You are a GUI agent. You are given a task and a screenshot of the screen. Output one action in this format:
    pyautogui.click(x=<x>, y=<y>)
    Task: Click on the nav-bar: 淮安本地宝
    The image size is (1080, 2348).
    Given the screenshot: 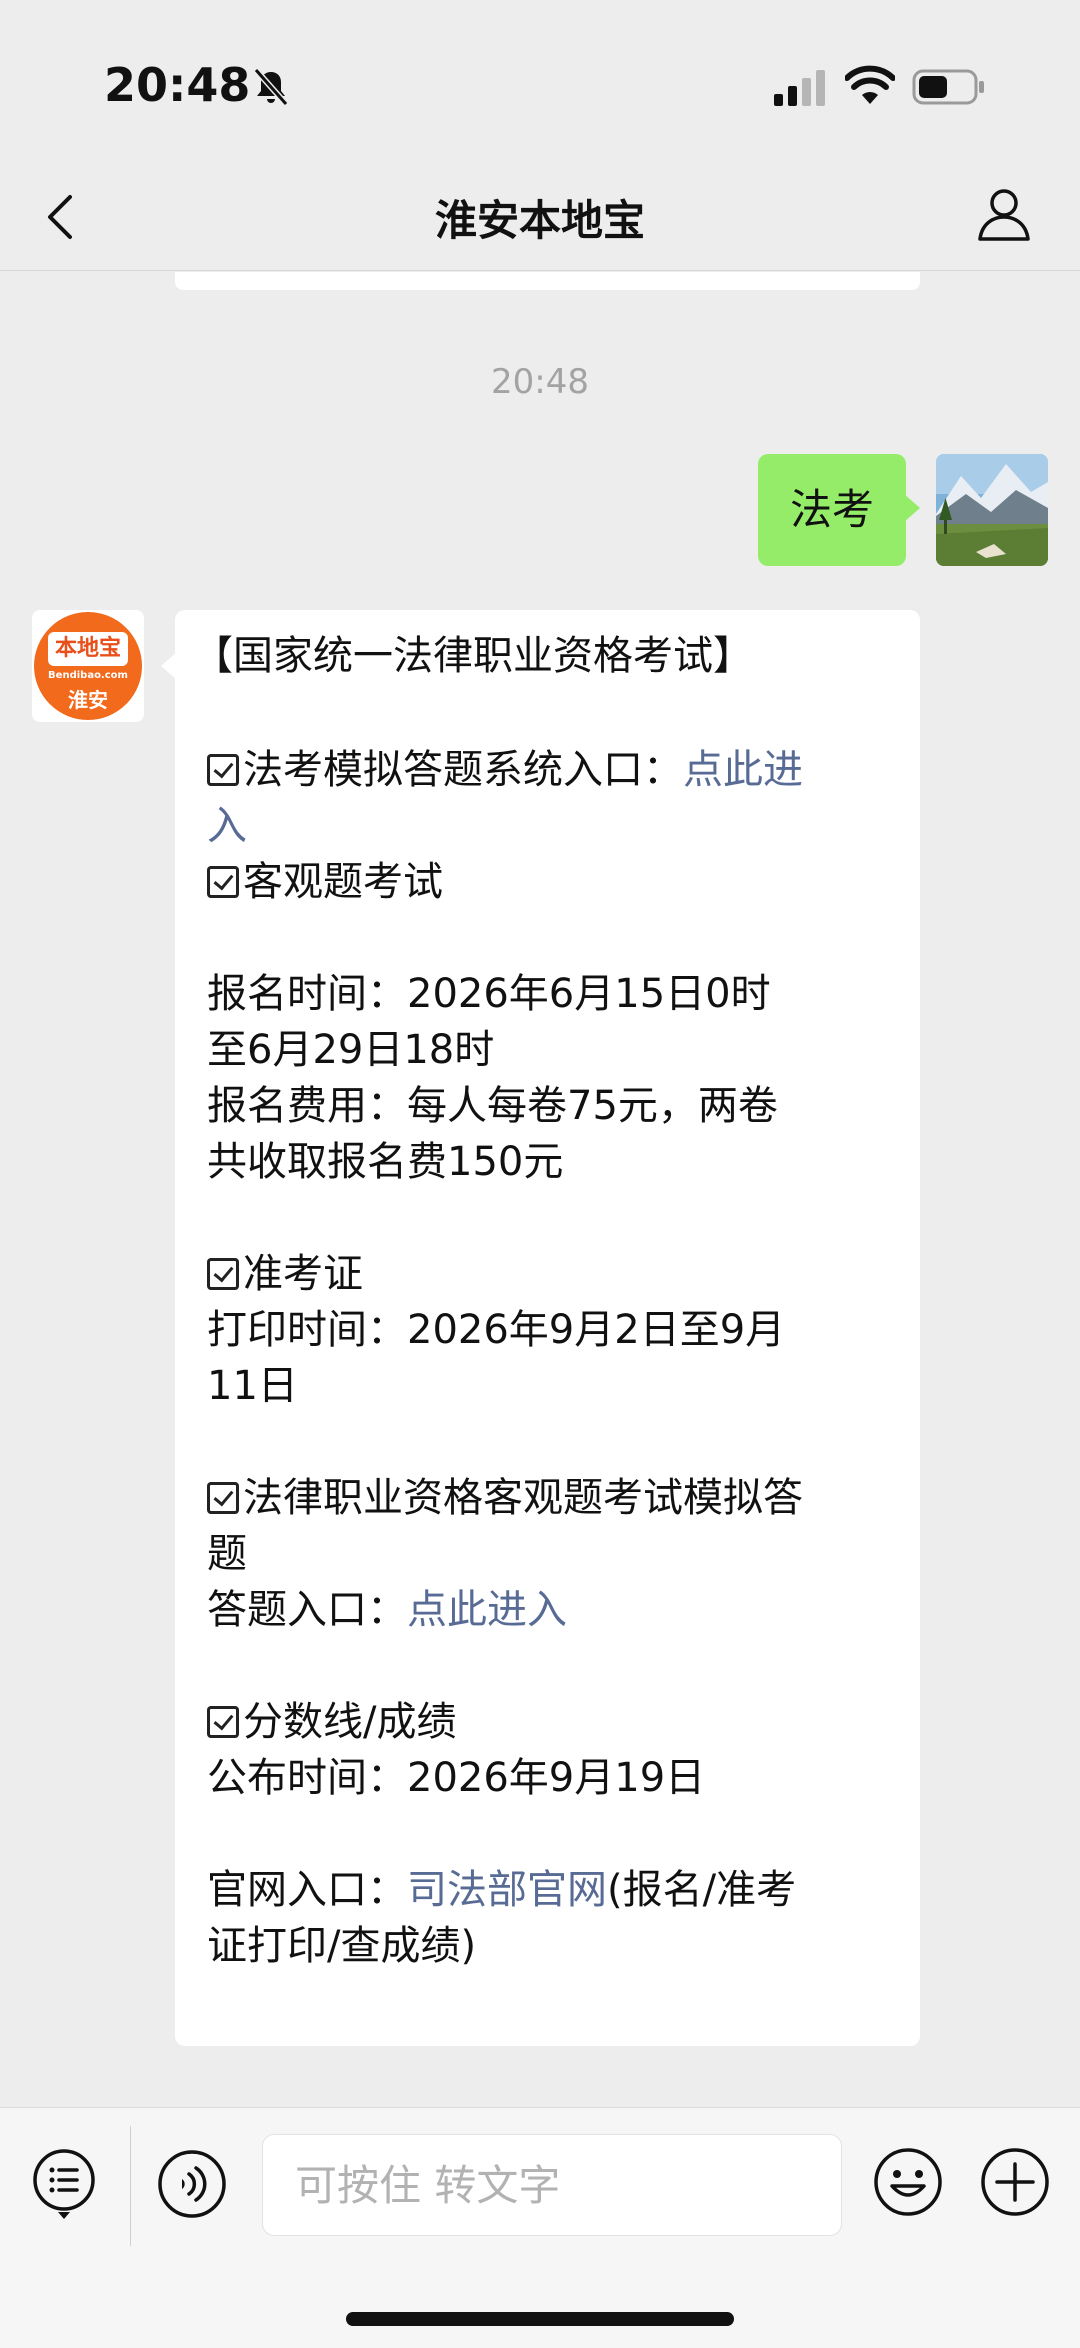 What is the action you would take?
    pyautogui.click(x=540, y=218)
    